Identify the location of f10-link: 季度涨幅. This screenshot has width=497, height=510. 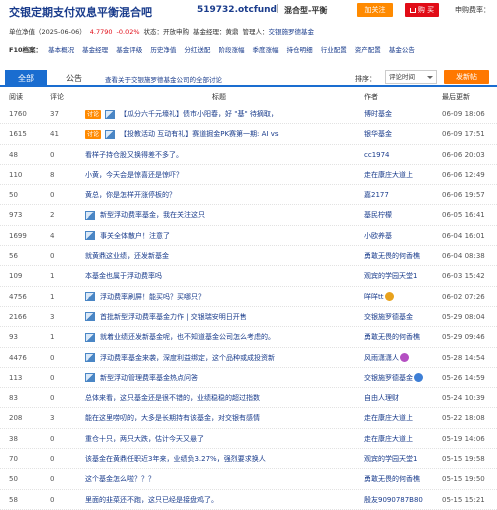
(266, 50).